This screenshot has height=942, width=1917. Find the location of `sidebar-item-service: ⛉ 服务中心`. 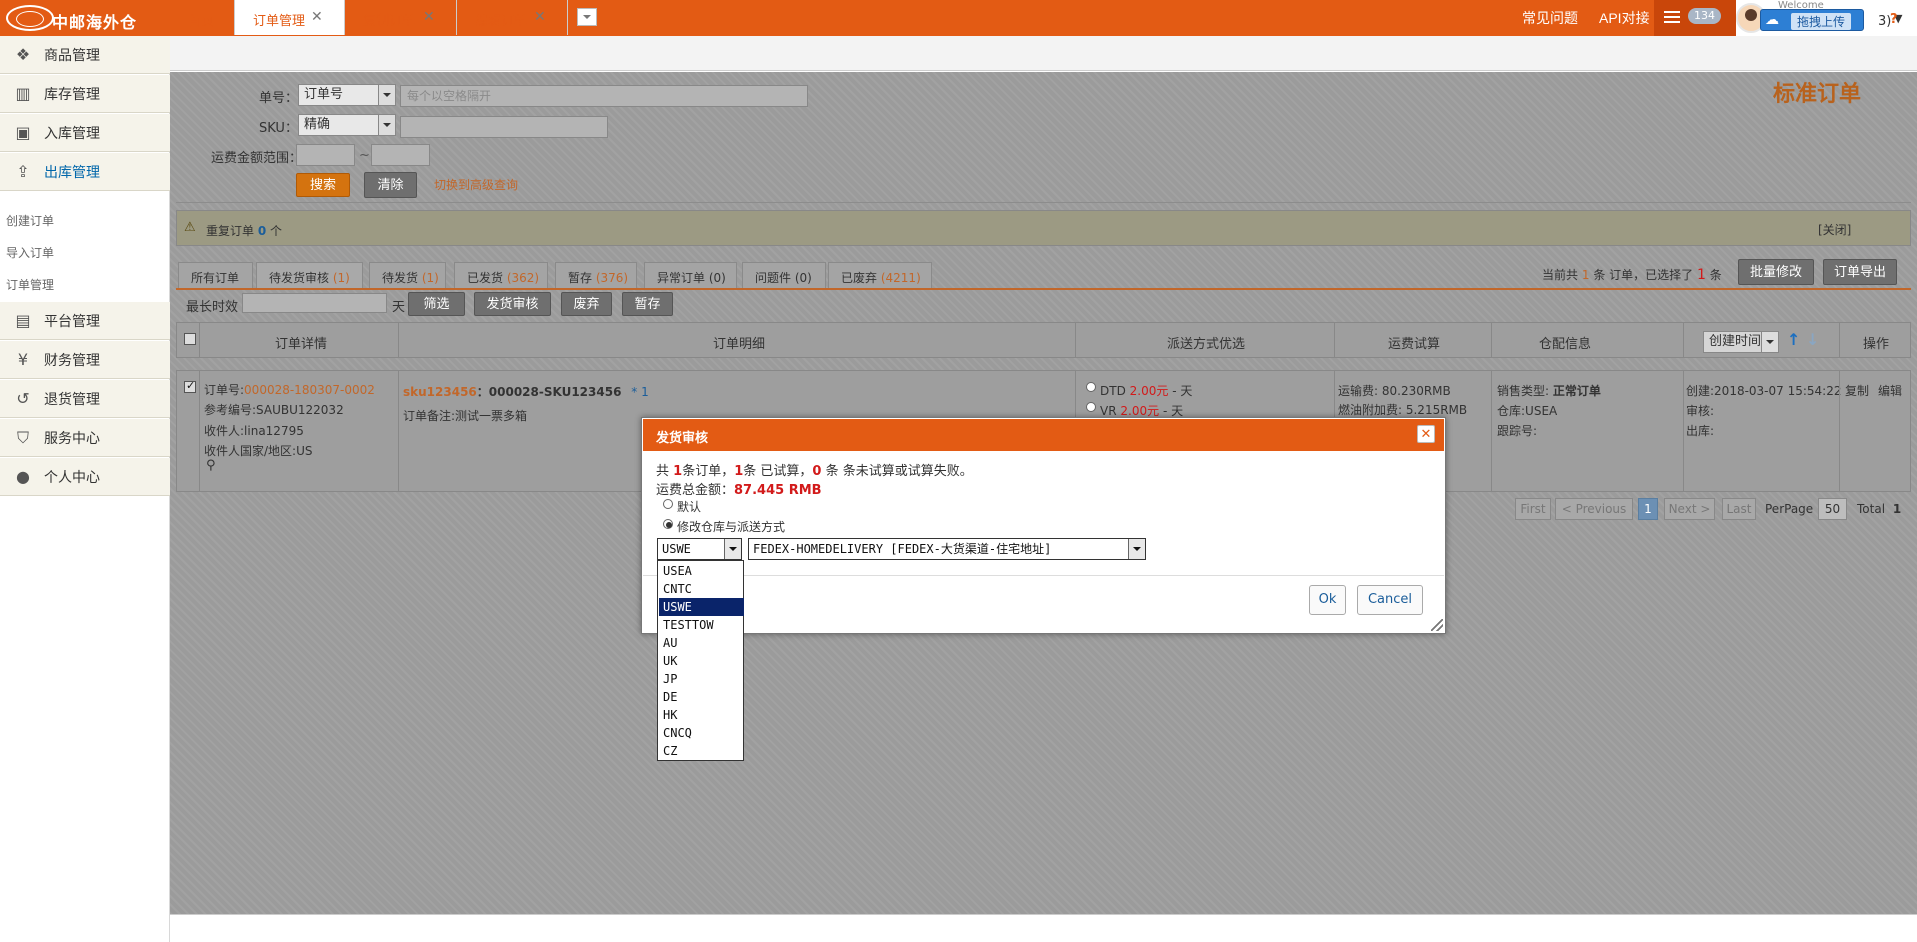

sidebar-item-service: ⛉ 服务中心 is located at coordinates (85, 438).